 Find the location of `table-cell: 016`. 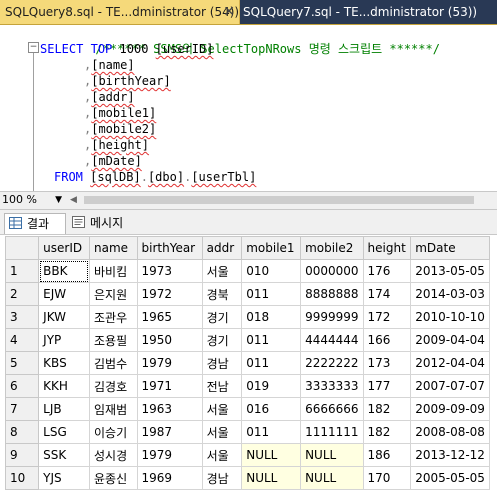

table-cell: 016 is located at coordinates (271, 409).